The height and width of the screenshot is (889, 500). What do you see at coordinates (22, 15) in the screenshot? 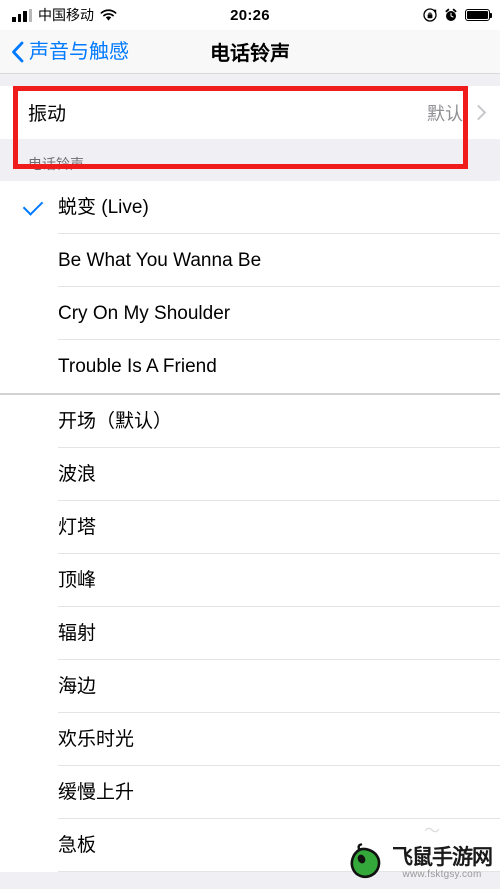
I see `signal-bars-icon` at bounding box center [22, 15].